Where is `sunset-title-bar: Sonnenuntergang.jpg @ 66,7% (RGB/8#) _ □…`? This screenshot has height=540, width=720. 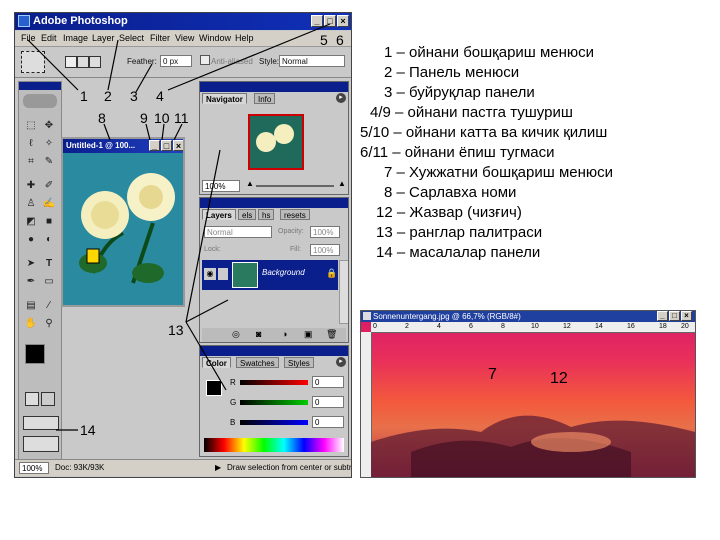 sunset-title-bar: Sonnenuntergang.jpg @ 66,7% (RGB/8#) _ □… is located at coordinates (528, 316).